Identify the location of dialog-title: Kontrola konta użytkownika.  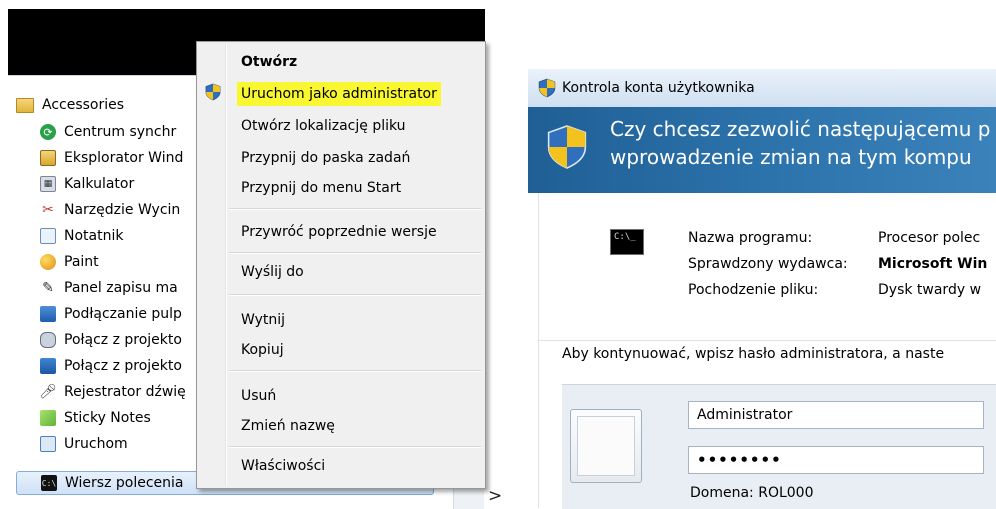
(658, 88).